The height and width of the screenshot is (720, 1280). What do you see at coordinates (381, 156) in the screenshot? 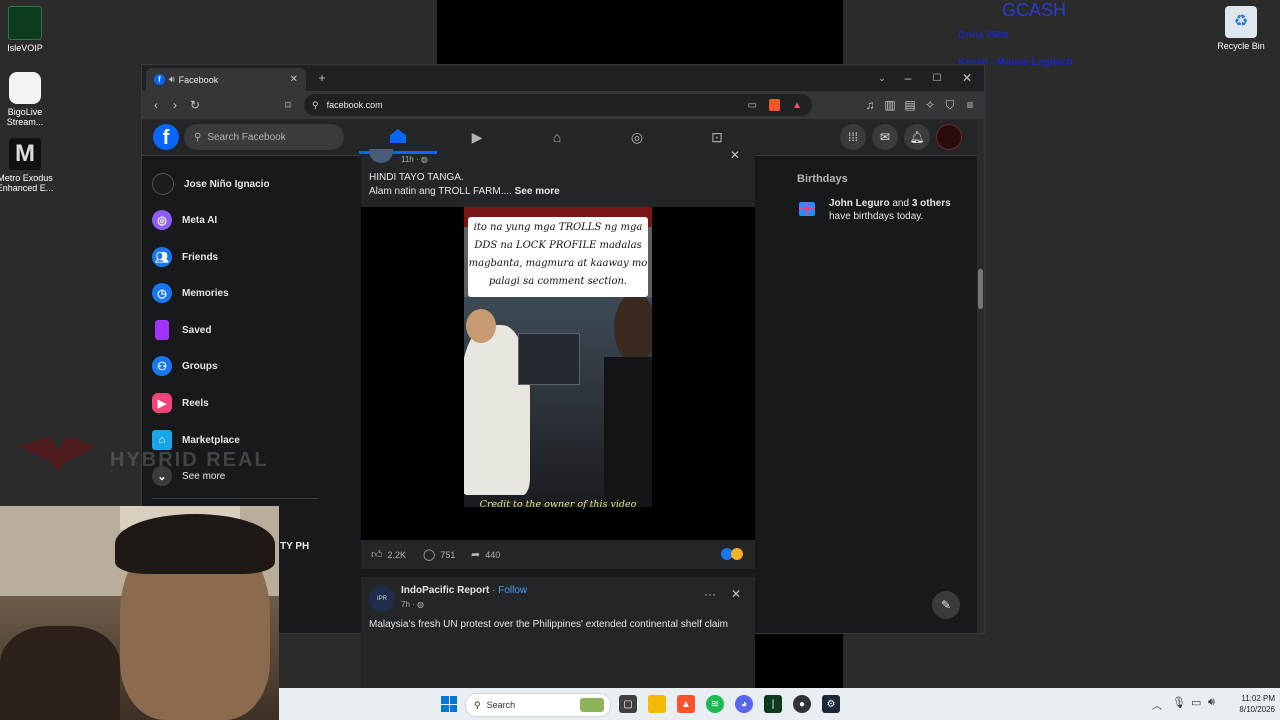
I see `post-author-avatar` at bounding box center [381, 156].